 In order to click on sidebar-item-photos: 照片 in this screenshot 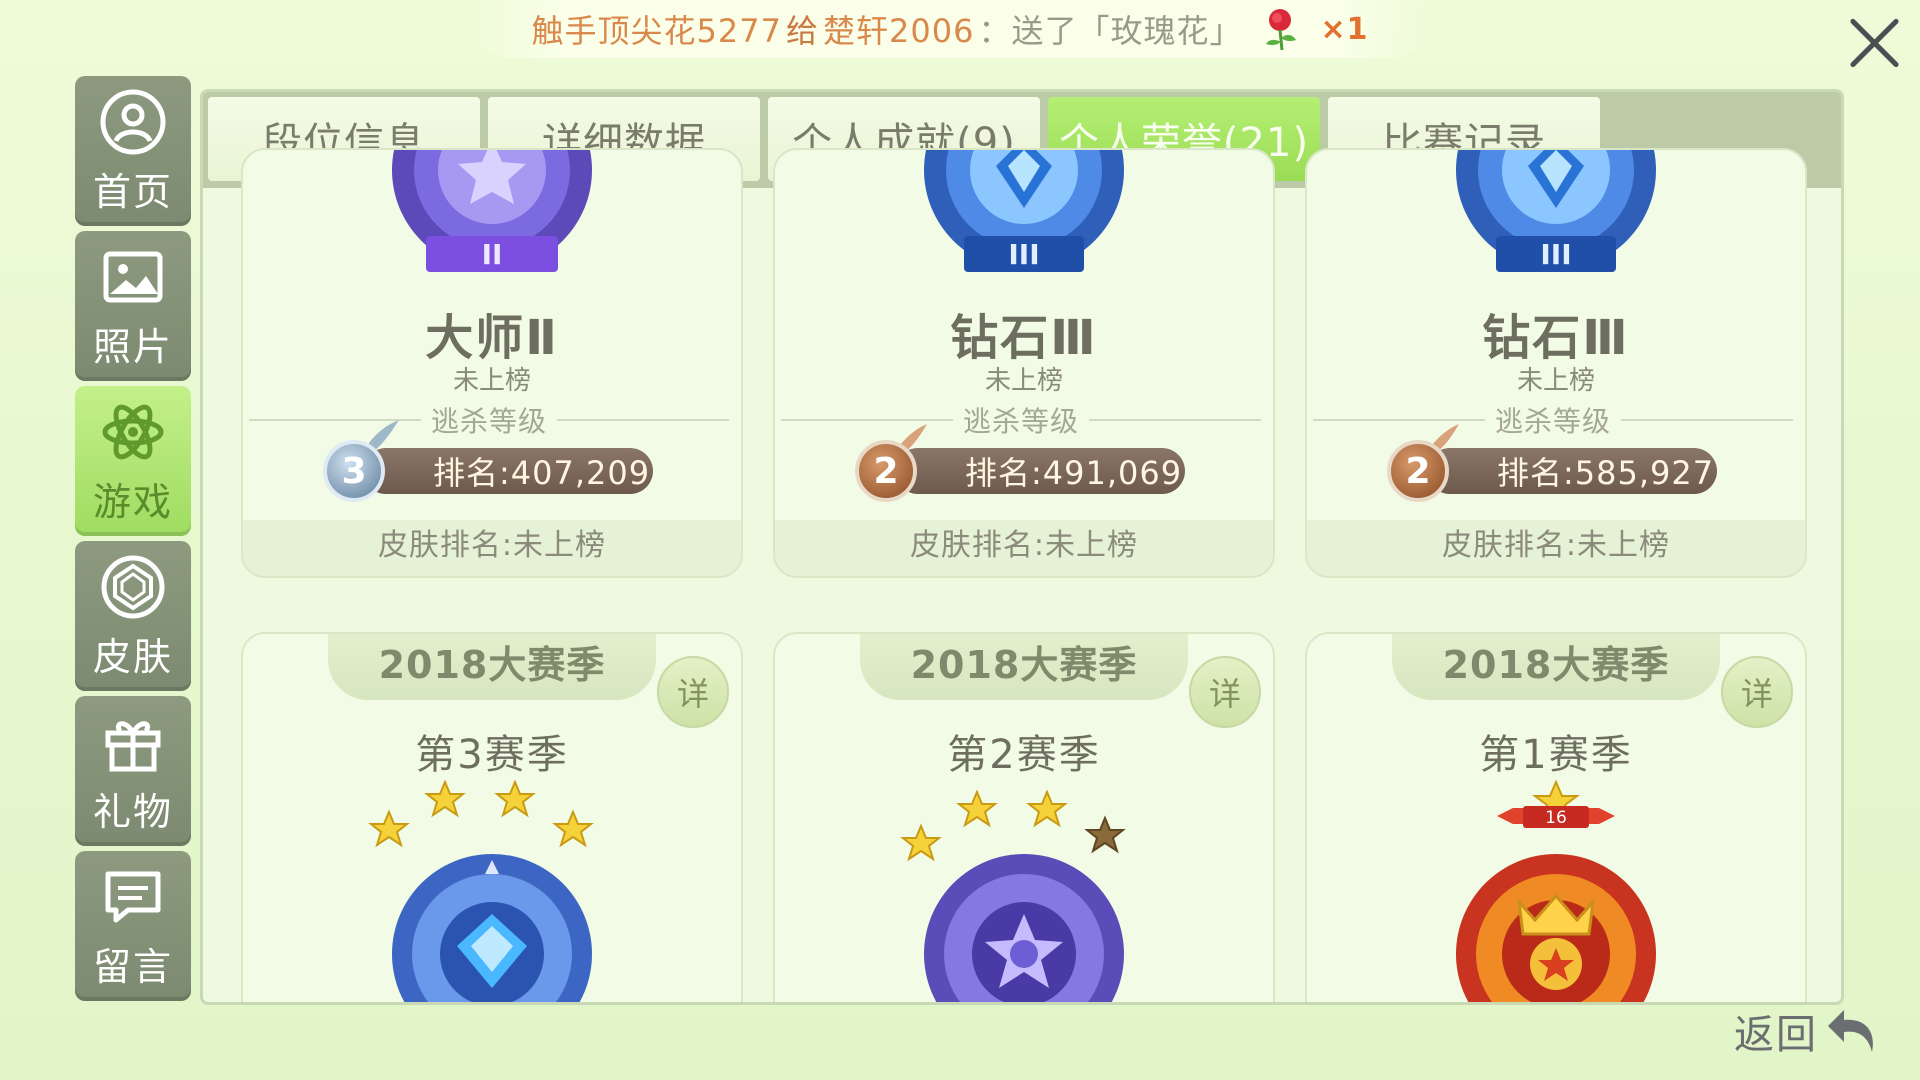, I will do `click(133, 306)`.